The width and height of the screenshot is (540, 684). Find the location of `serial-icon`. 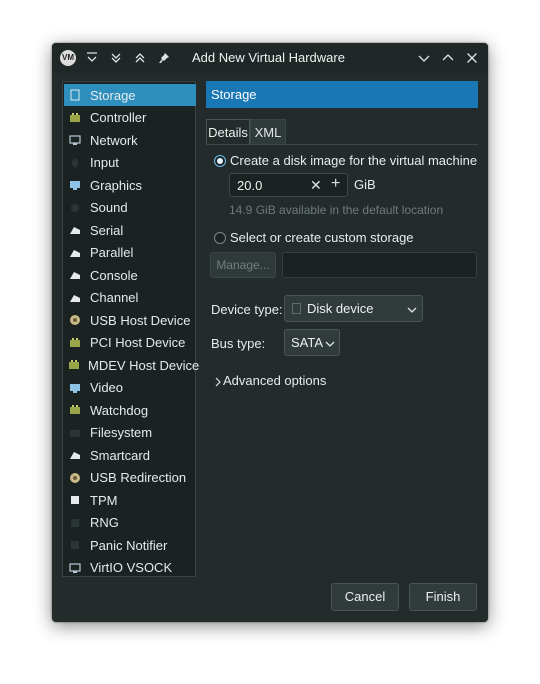

serial-icon is located at coordinates (75, 230).